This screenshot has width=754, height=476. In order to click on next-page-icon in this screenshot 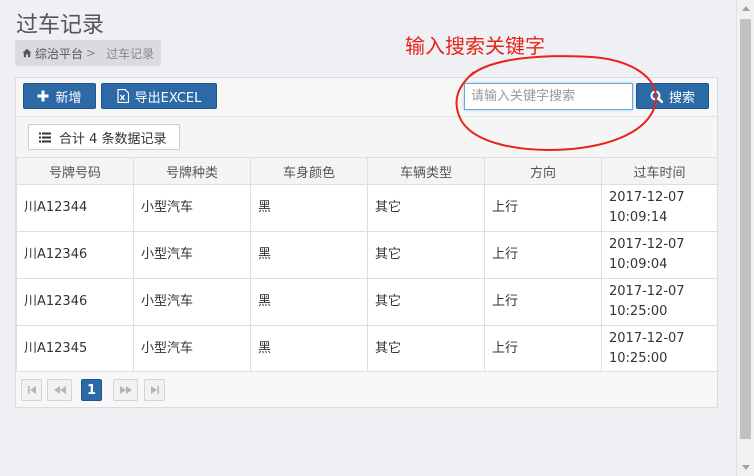, I will do `click(125, 390)`.